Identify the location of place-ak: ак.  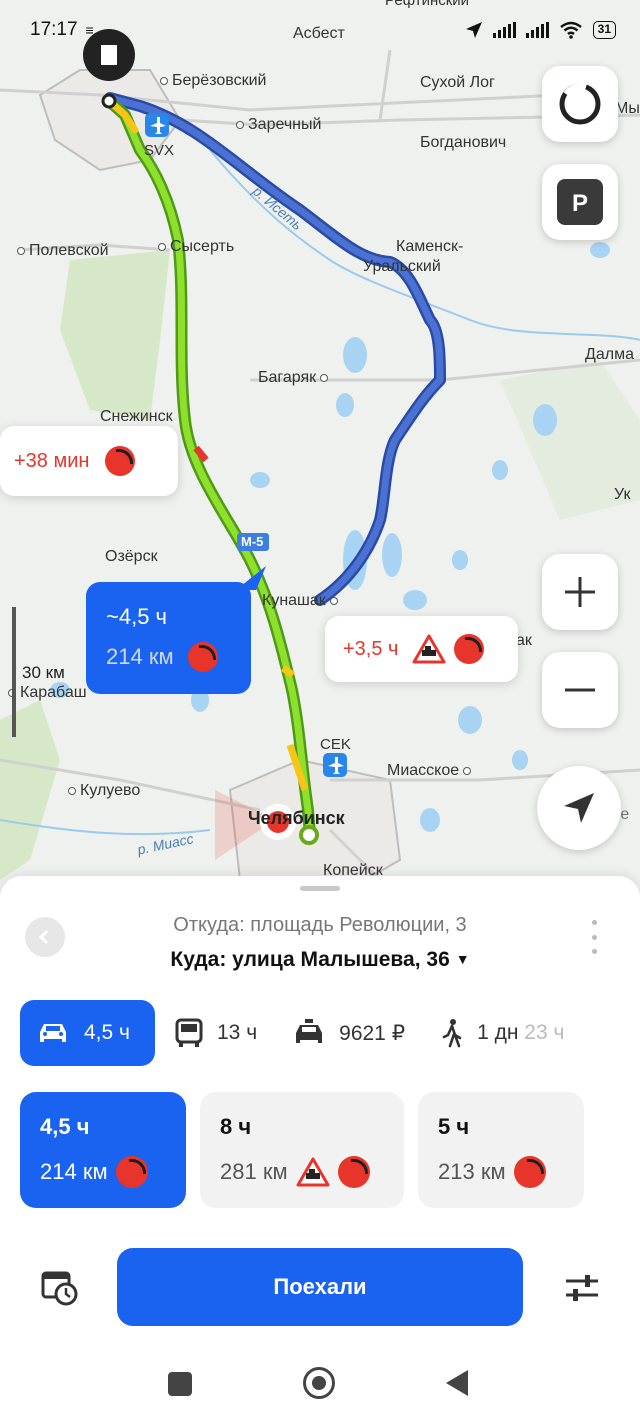
(524, 640).